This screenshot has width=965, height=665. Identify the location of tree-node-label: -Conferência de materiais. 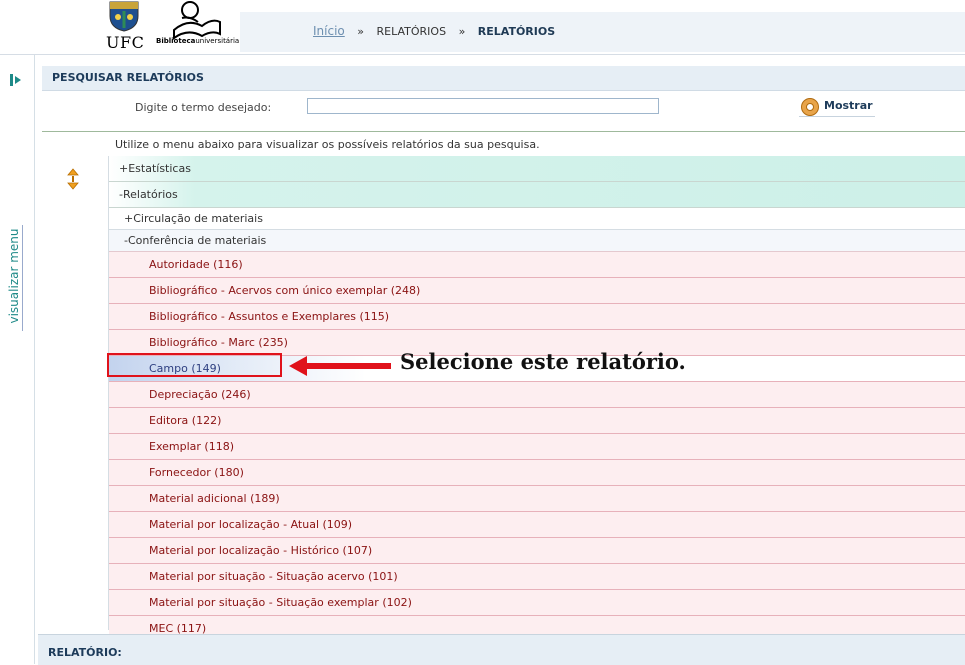
(195, 240).